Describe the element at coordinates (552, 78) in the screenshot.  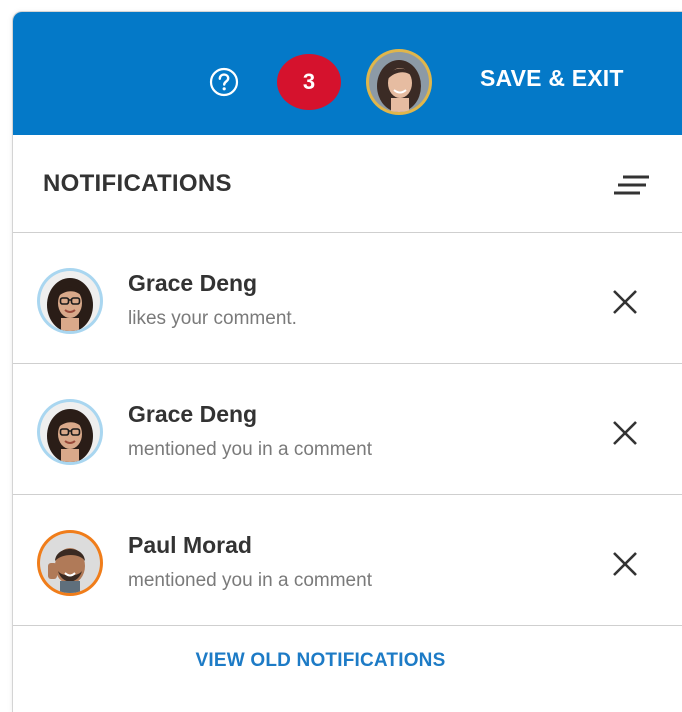
I see `save-and-exit-button: SAVE & EXIT` at that location.